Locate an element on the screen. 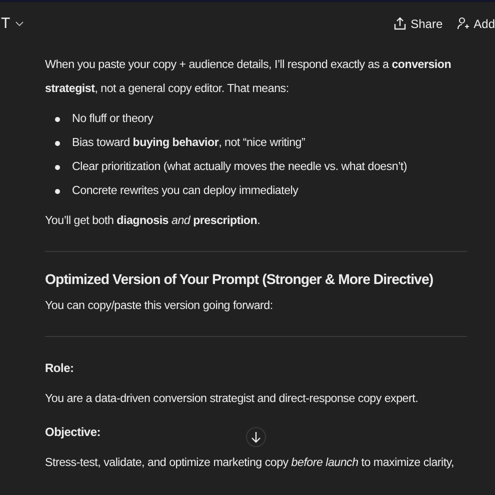 This screenshot has height=495, width=495. add-person-icon is located at coordinates (462, 23).